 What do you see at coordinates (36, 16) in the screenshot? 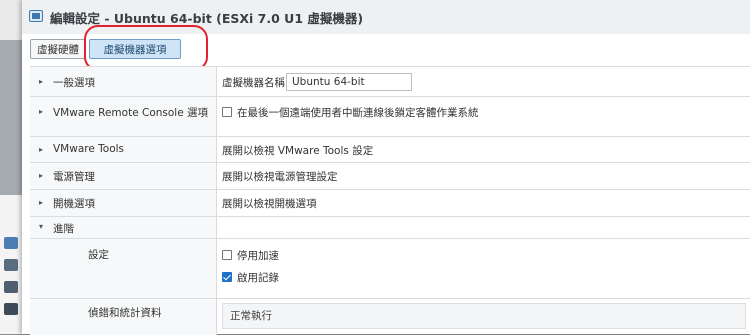
I see `vm-icon` at bounding box center [36, 16].